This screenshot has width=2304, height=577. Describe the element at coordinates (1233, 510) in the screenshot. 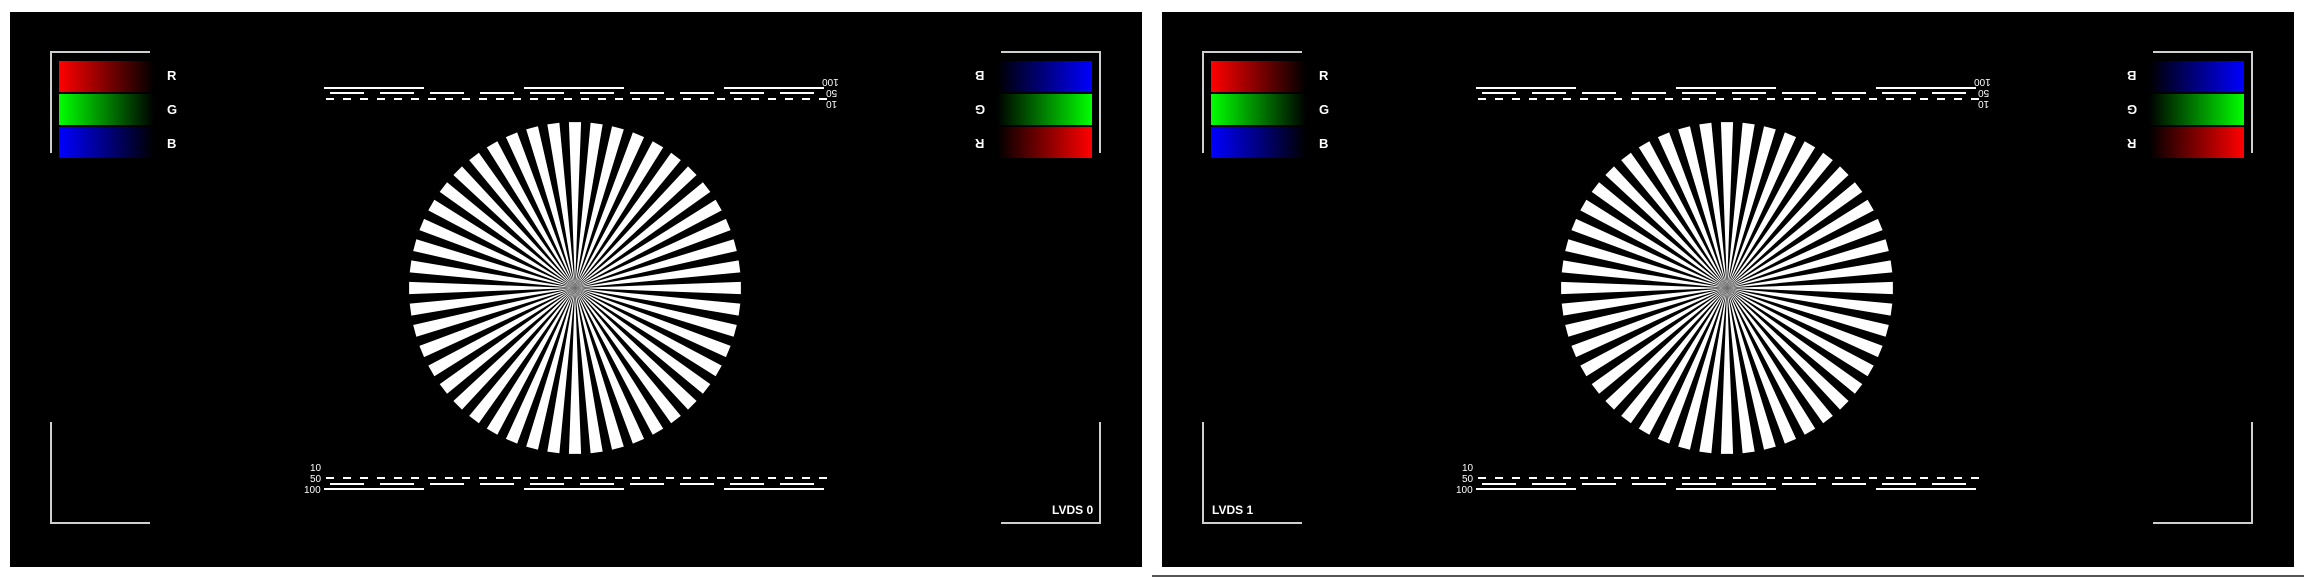

I see `screen-caption: LVDS 1` at that location.